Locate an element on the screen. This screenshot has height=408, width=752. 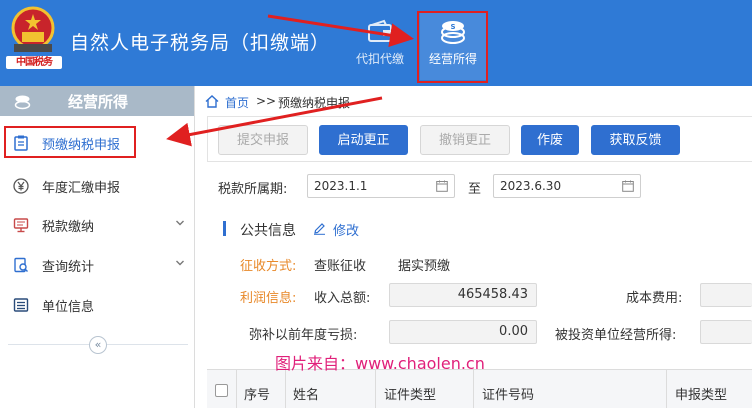
highlight-box-nav is located at coordinates (452, 47).